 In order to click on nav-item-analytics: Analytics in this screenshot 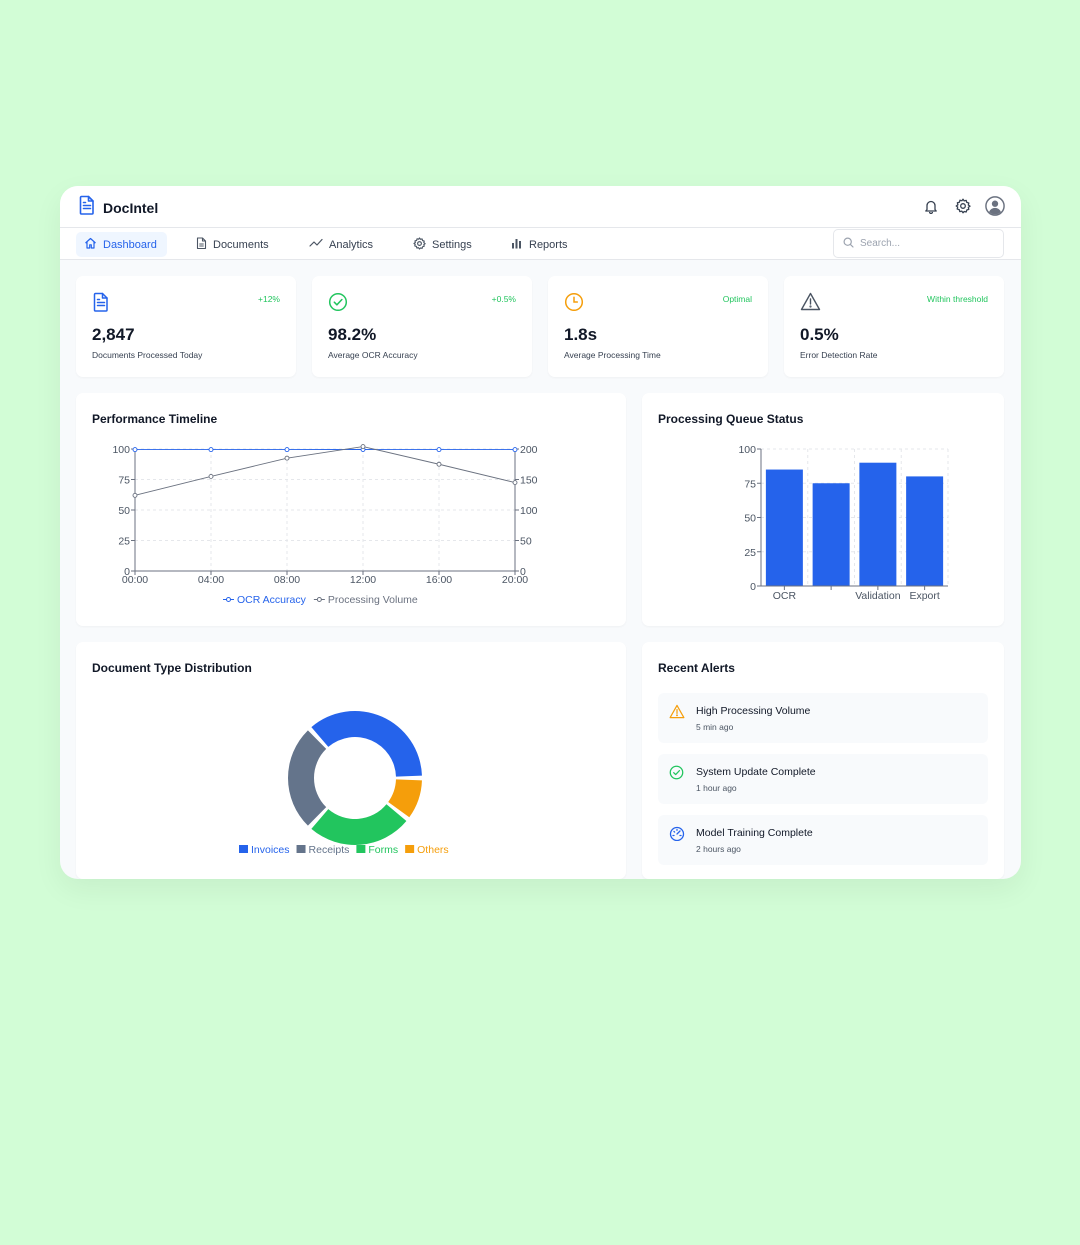, I will do `click(341, 244)`.